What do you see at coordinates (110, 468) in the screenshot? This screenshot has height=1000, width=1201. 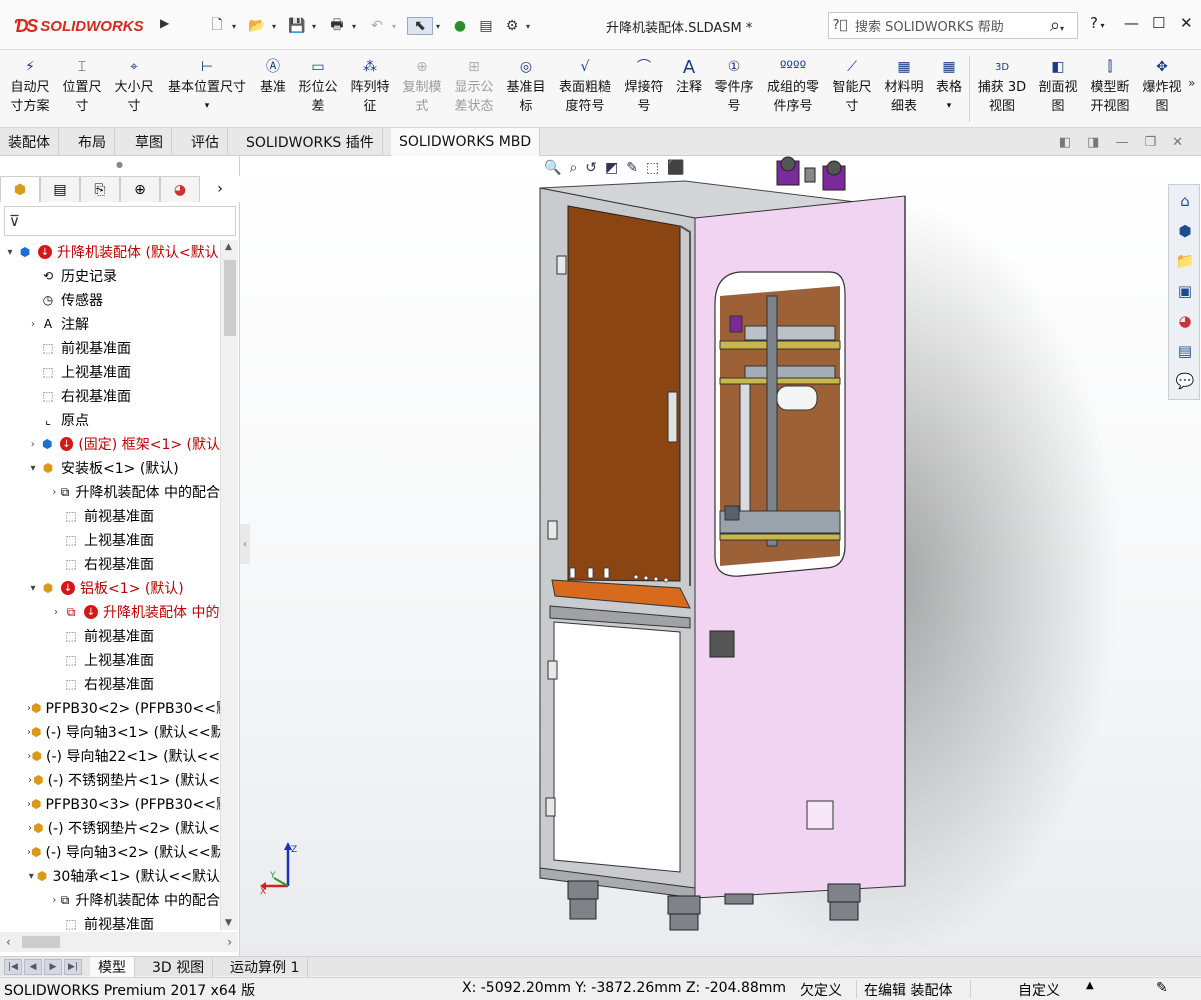 I see `tree-item: ▾ ⬢ 安装板<1> (默认)` at bounding box center [110, 468].